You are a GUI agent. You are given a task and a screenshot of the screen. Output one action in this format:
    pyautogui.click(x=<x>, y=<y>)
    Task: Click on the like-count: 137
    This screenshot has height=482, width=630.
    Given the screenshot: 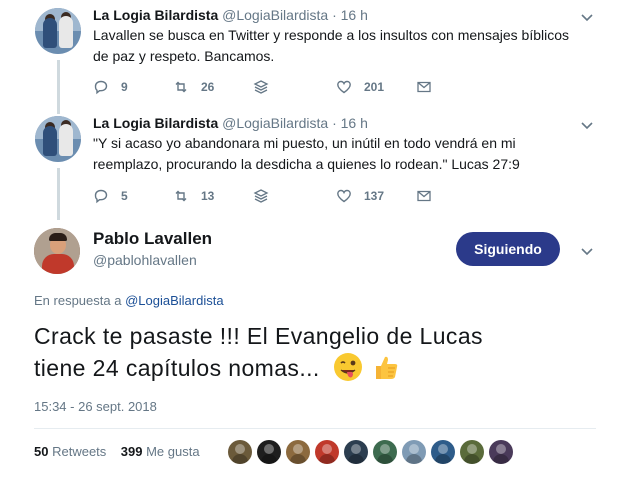 What is the action you would take?
    pyautogui.click(x=374, y=196)
    